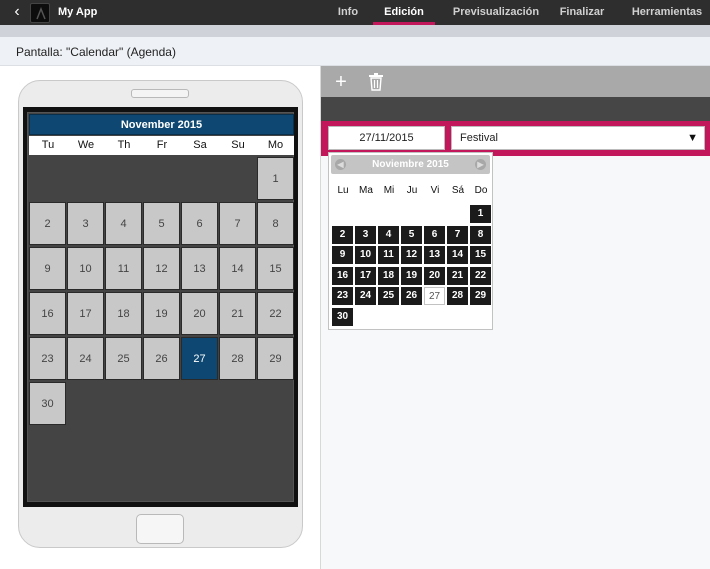 The height and width of the screenshot is (569, 710). I want to click on calendar-day: 30, so click(47, 403).